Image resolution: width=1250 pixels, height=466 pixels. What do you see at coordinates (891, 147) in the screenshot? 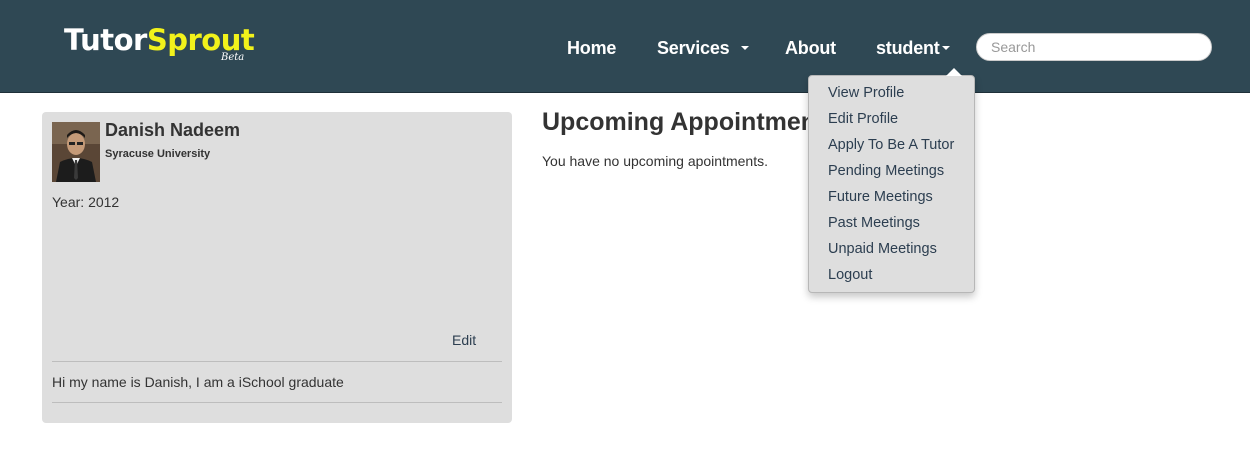
I see `menu-item-apply-tutor: Apply To Be A Tutor` at bounding box center [891, 147].